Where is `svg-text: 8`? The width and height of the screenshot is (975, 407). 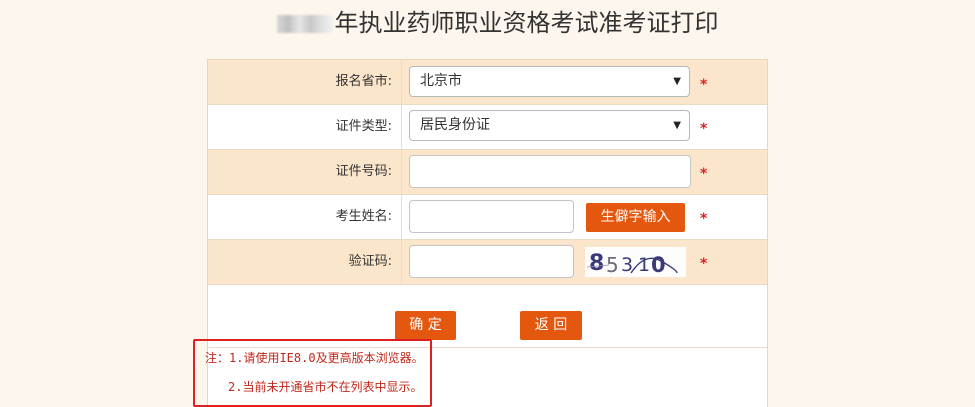 svg-text: 8 is located at coordinates (596, 263).